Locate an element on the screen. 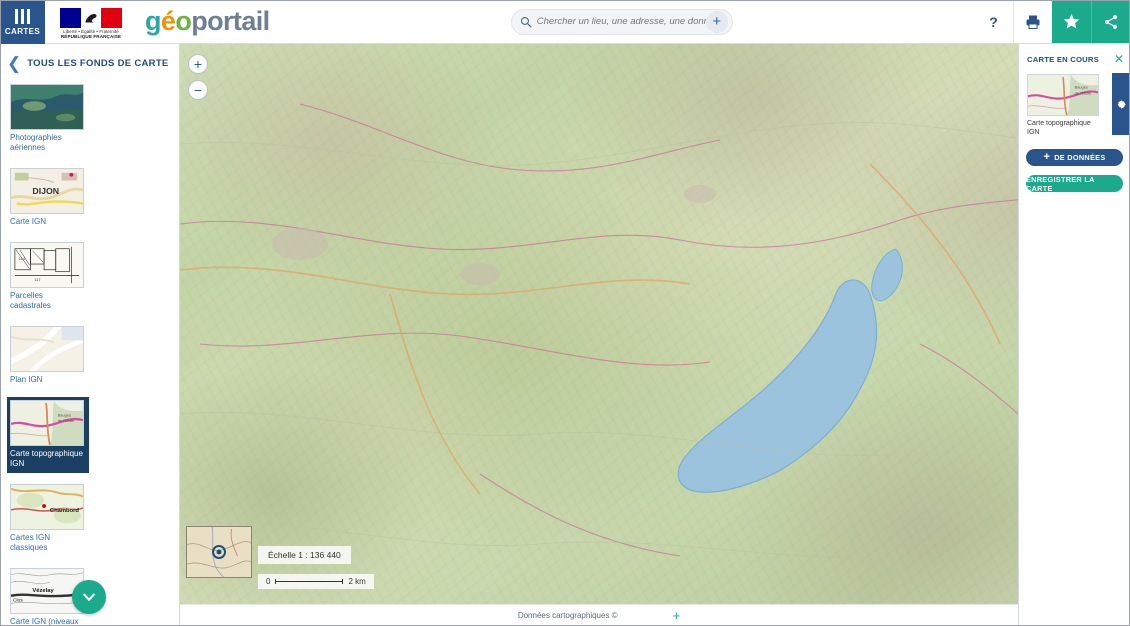 Image resolution: width=1130 pixels, height=626 pixels. chevron-left-icon: ❮ is located at coordinates (14, 63).